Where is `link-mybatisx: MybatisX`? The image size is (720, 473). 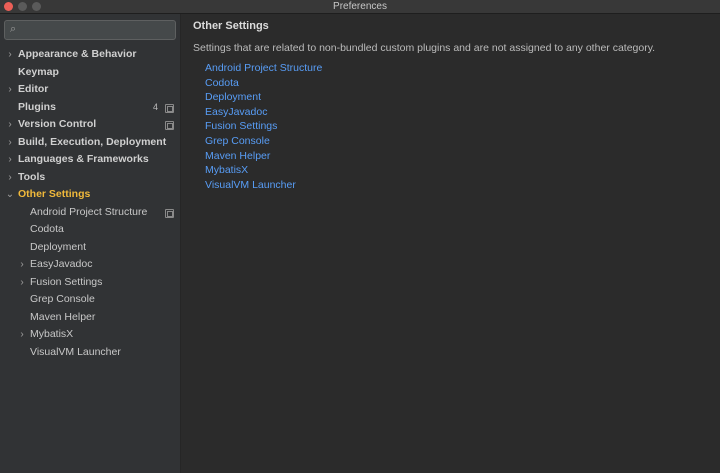 link-mybatisx: MybatisX is located at coordinates (263, 170).